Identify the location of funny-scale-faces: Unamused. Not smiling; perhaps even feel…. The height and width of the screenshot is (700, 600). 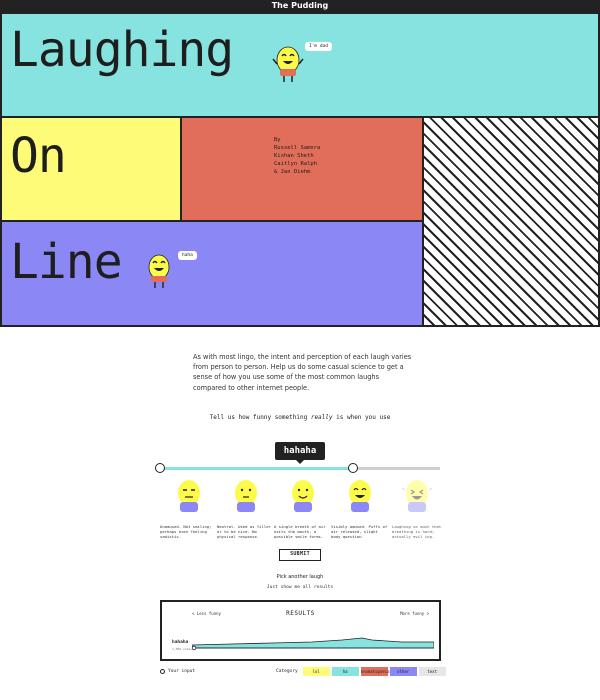
(300, 513).